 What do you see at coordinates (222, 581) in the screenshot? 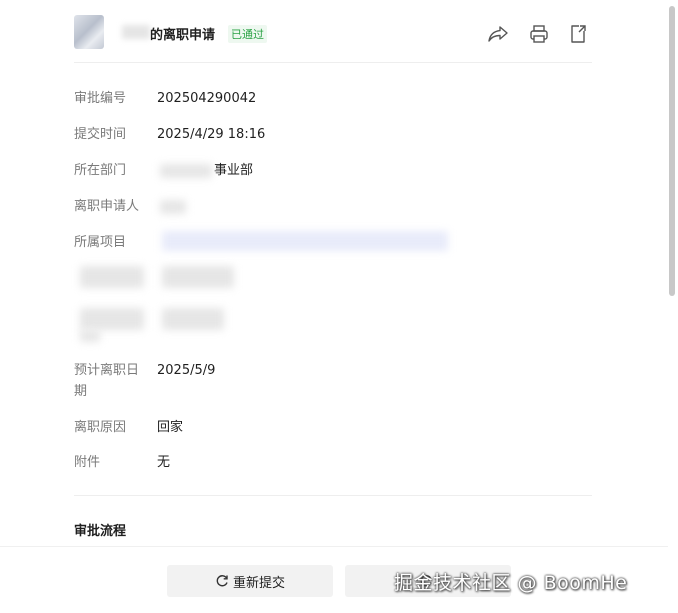
I see `refresh-icon` at bounding box center [222, 581].